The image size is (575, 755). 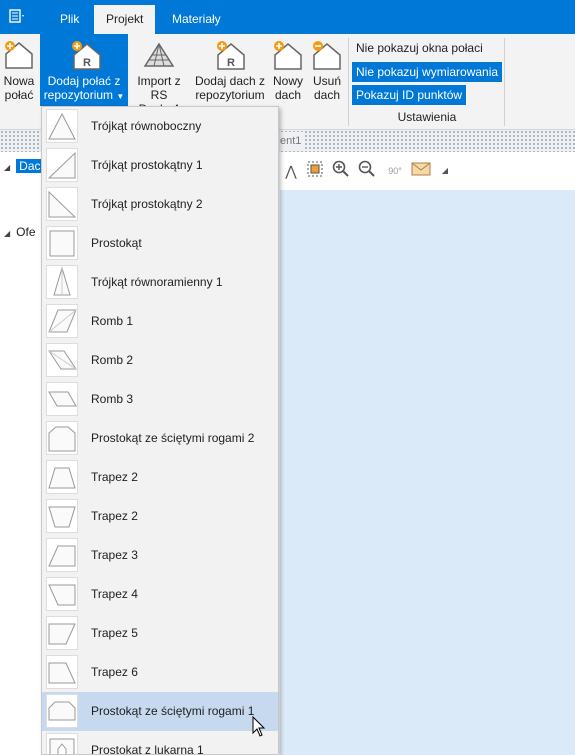 What do you see at coordinates (62, 282) in the screenshot?
I see `isosceles-triangle-icon` at bounding box center [62, 282].